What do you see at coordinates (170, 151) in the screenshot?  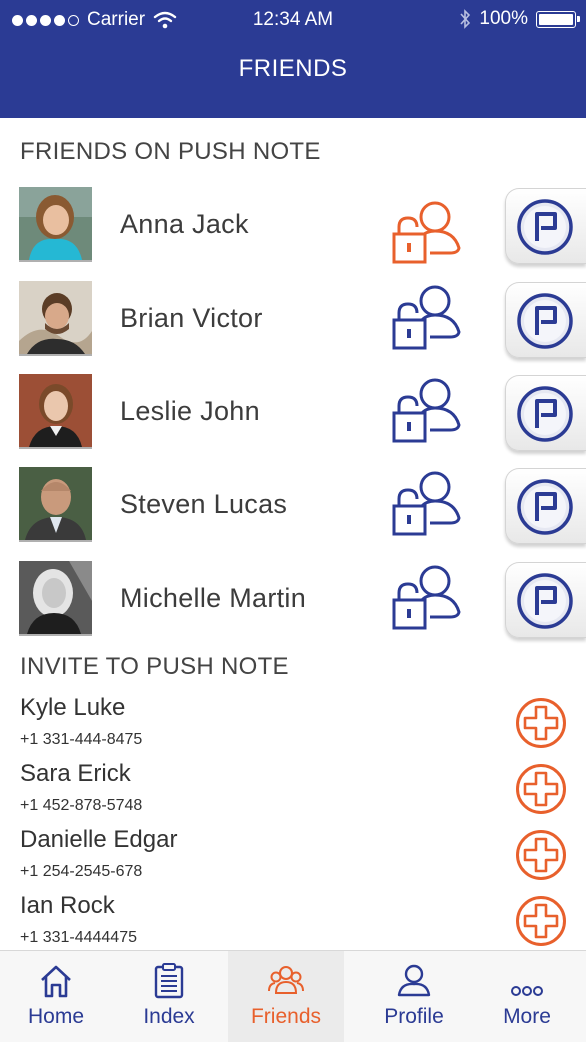 I see `friends-section-title: FRIENDS ON PUSH NOTE` at bounding box center [170, 151].